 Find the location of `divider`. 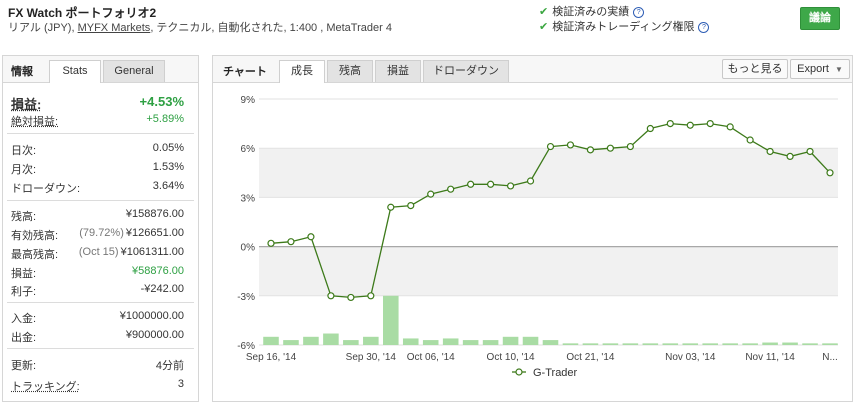

divider is located at coordinates (100, 200).